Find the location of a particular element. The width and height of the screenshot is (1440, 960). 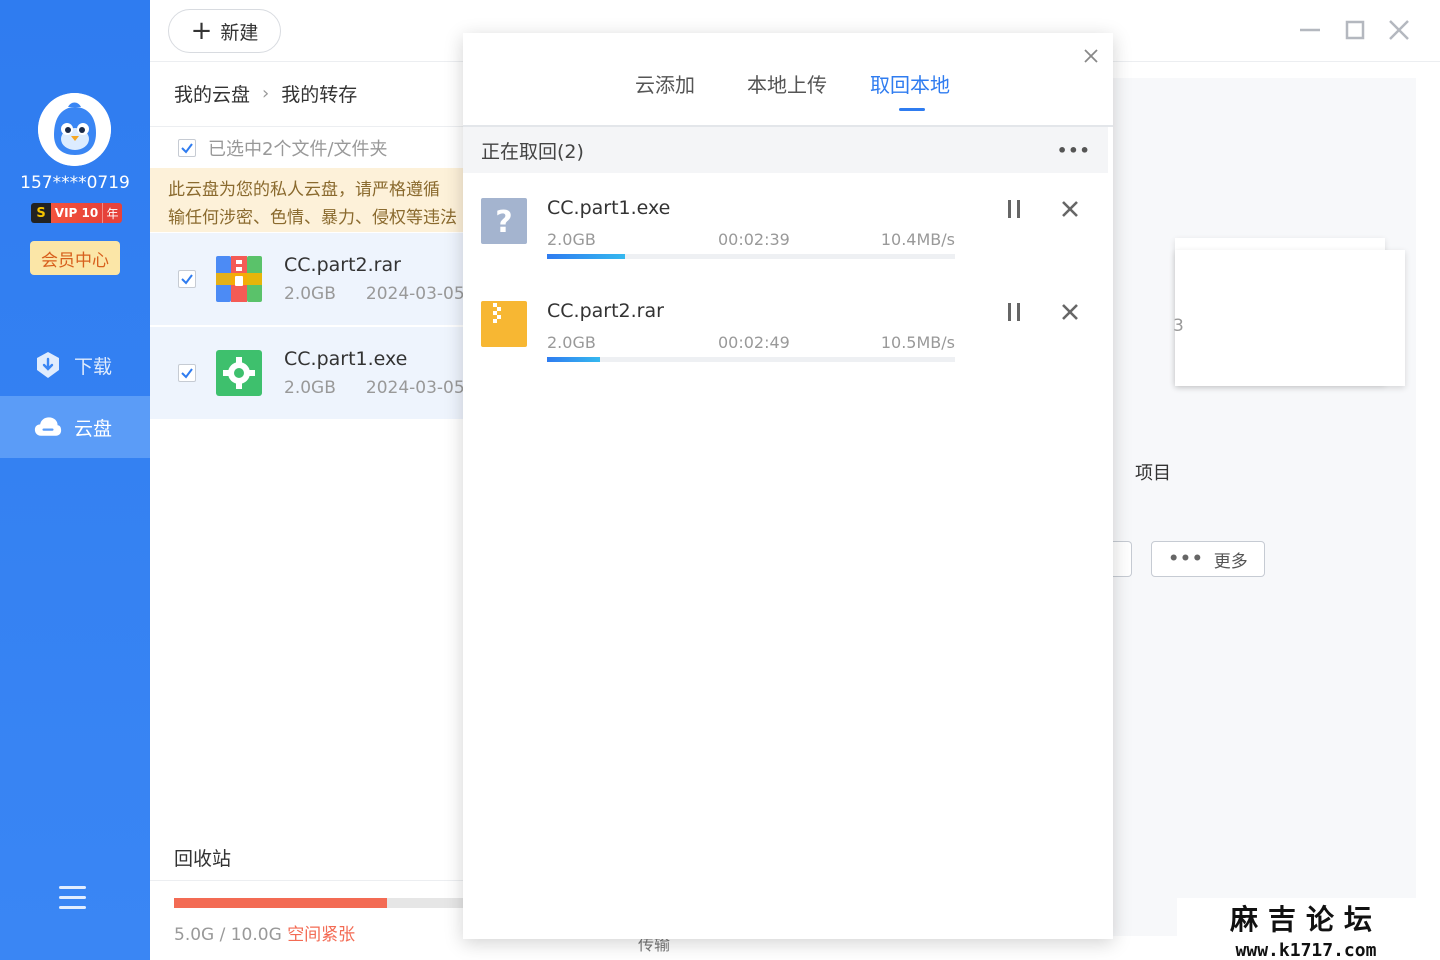

list-item: CC.part2.rar 2.0GB 00:02:49 10.5MB/s is located at coordinates (788, 341).